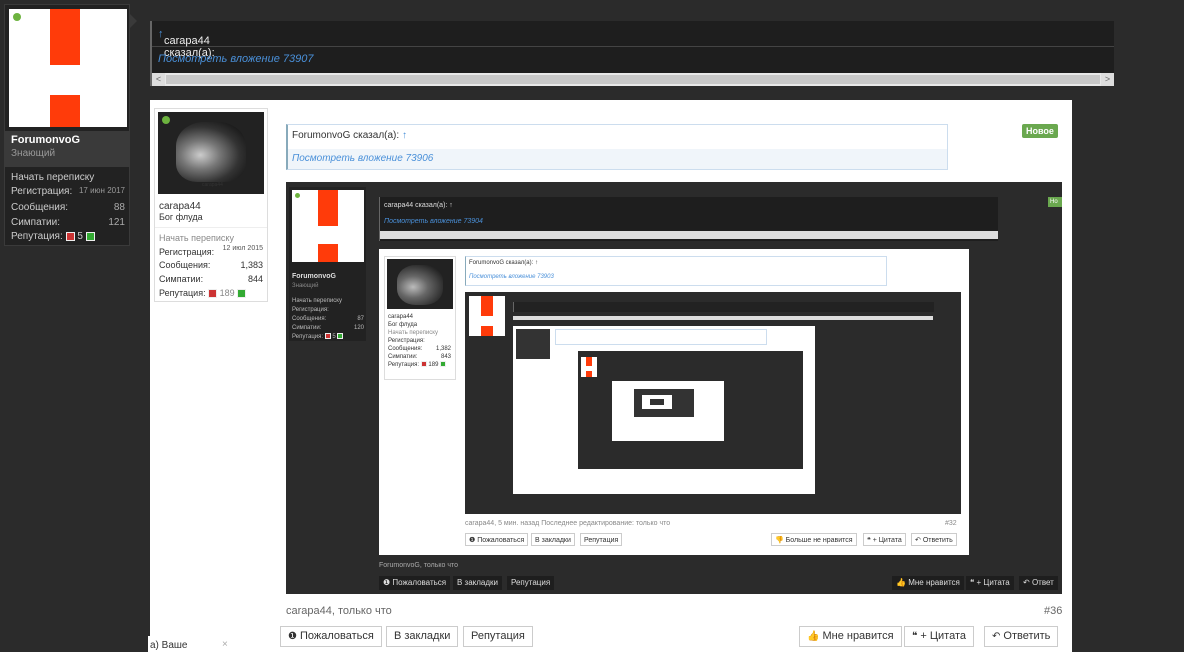 Image resolution: width=1184 pixels, height=652 pixels. What do you see at coordinates (418, 565) in the screenshot?
I see `embedded-footer: ForumonvoG, только что` at bounding box center [418, 565].